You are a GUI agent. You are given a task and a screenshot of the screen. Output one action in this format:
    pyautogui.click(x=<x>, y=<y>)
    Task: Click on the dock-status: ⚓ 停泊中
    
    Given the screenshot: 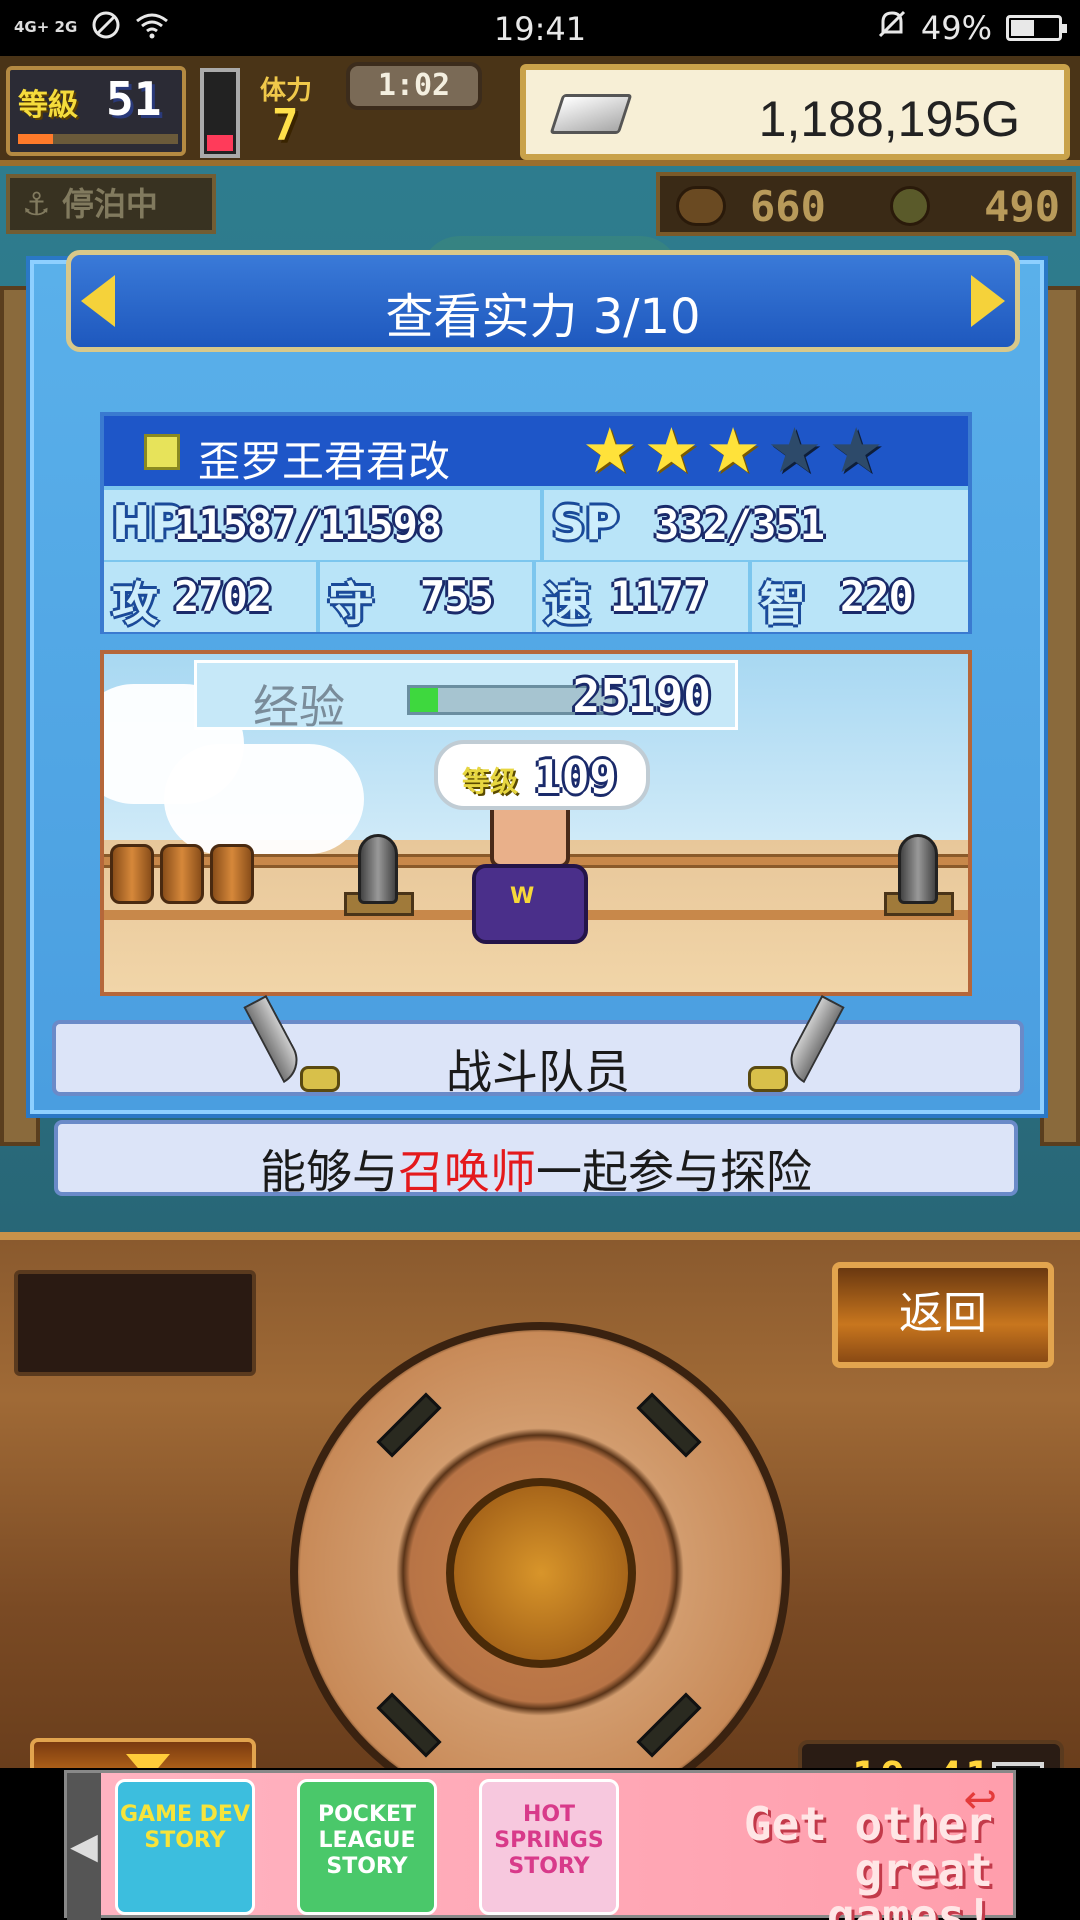 What is the action you would take?
    pyautogui.click(x=111, y=204)
    